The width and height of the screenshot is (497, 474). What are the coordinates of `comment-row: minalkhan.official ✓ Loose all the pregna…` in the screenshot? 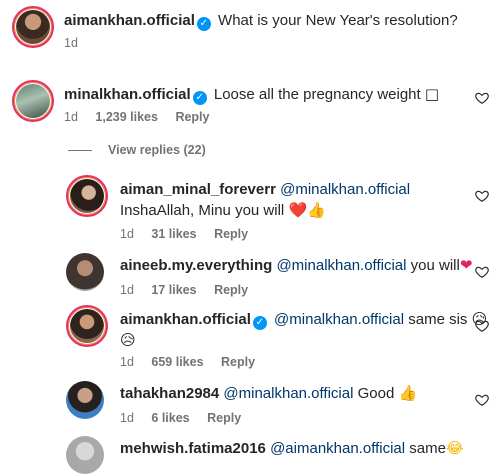 It's located at (225, 102).